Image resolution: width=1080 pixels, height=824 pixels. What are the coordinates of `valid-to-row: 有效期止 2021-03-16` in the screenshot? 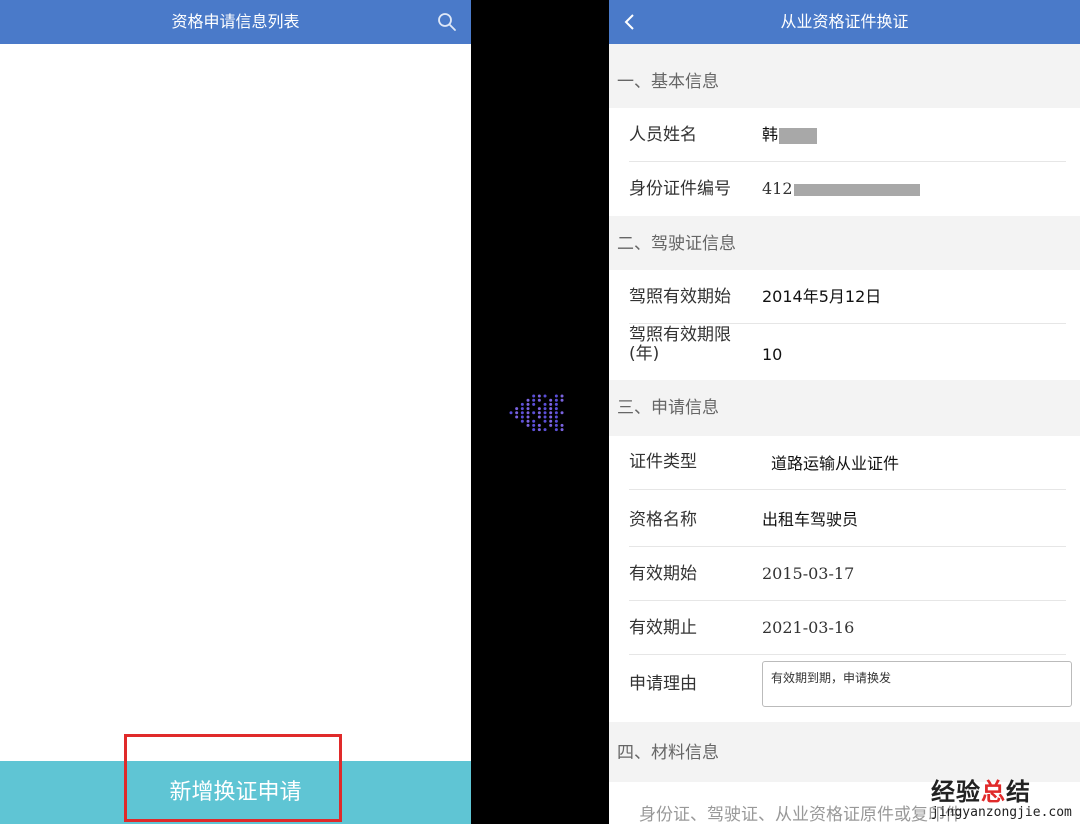 It's located at (847, 628).